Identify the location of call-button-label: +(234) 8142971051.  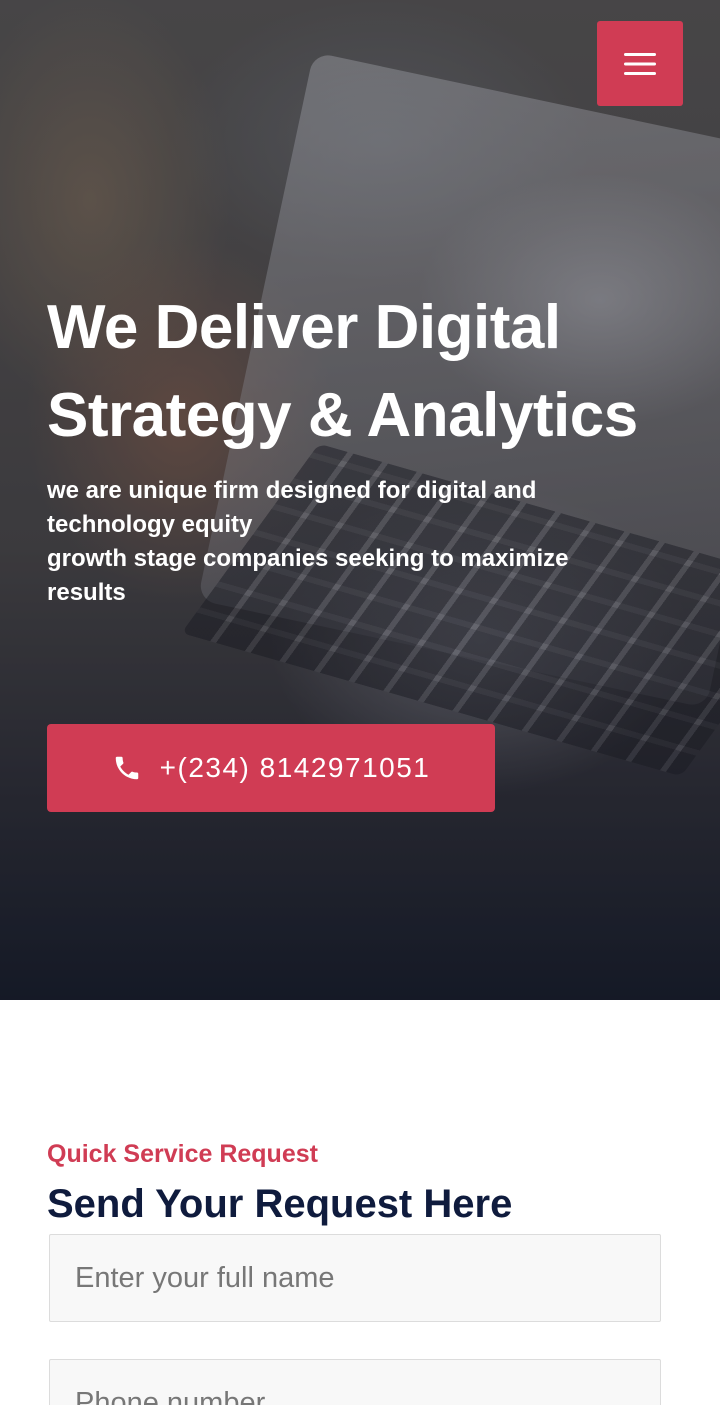
(295, 767).